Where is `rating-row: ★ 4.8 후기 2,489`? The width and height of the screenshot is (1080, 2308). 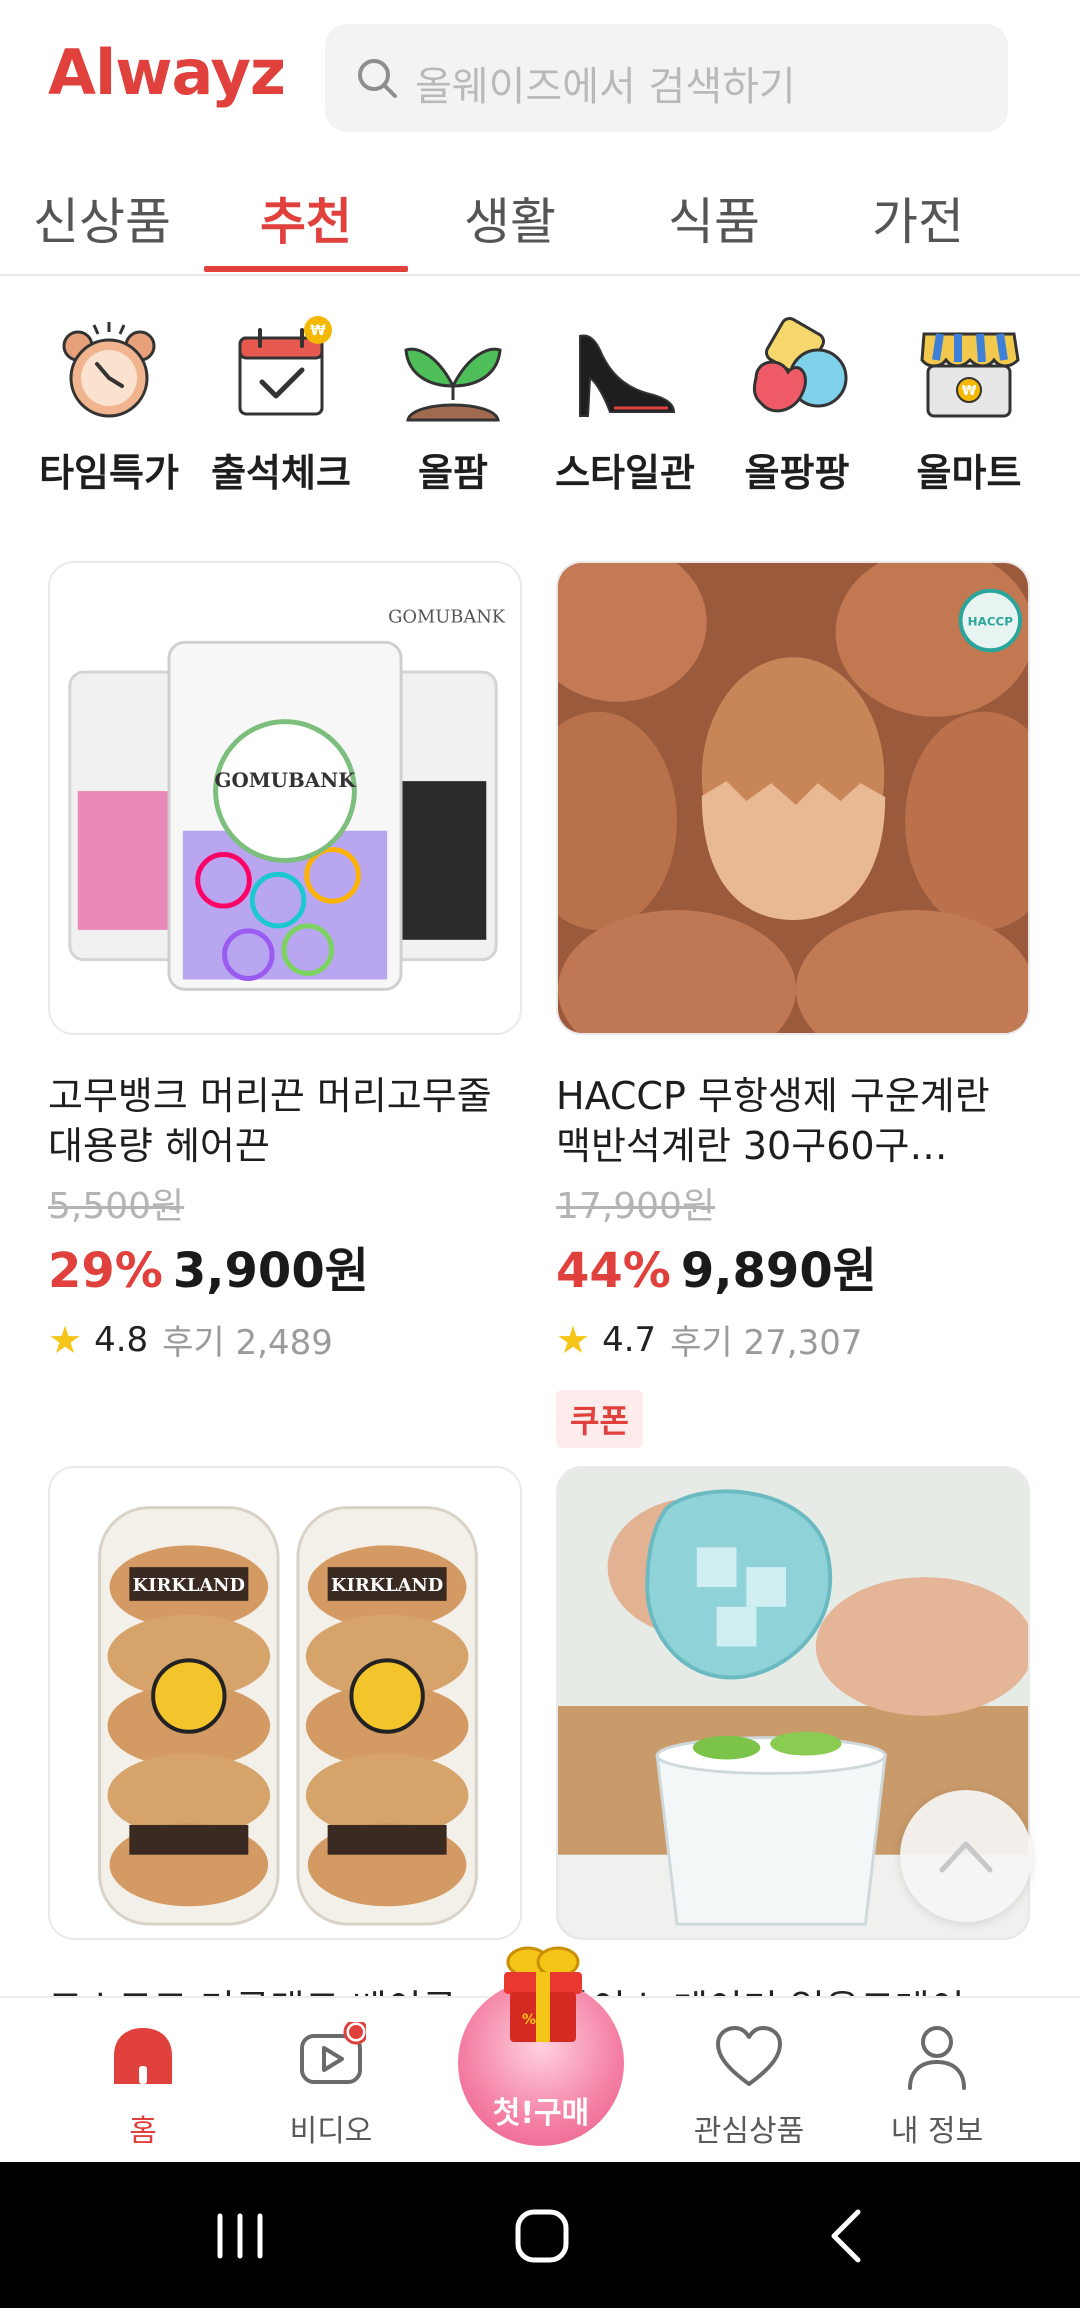 rating-row: ★ 4.8 후기 2,489 is located at coordinates (285, 1339).